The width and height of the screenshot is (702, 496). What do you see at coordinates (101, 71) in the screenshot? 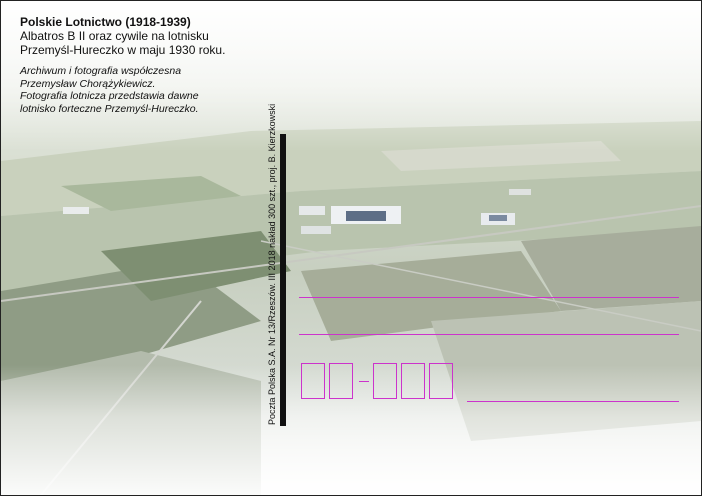
I see `credits-line1: Archiwum i fotografia współczesna` at bounding box center [101, 71].